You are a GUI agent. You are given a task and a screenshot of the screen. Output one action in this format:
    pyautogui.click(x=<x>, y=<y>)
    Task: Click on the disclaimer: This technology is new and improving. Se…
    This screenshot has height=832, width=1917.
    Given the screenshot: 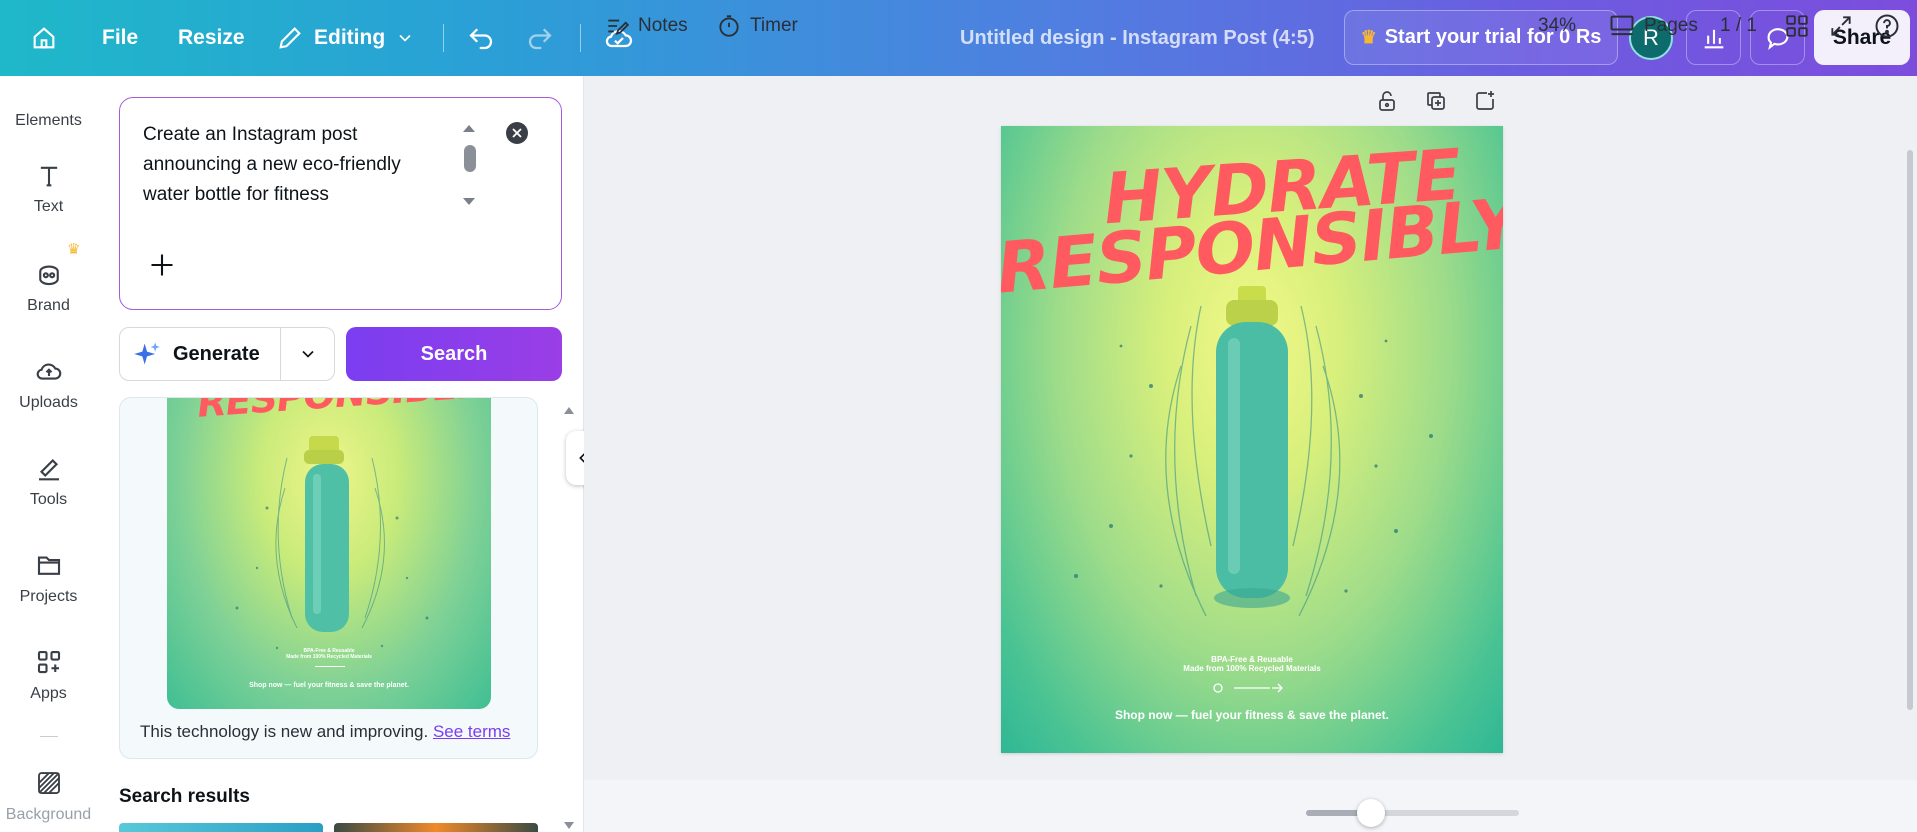 What is the action you would take?
    pyautogui.click(x=325, y=732)
    